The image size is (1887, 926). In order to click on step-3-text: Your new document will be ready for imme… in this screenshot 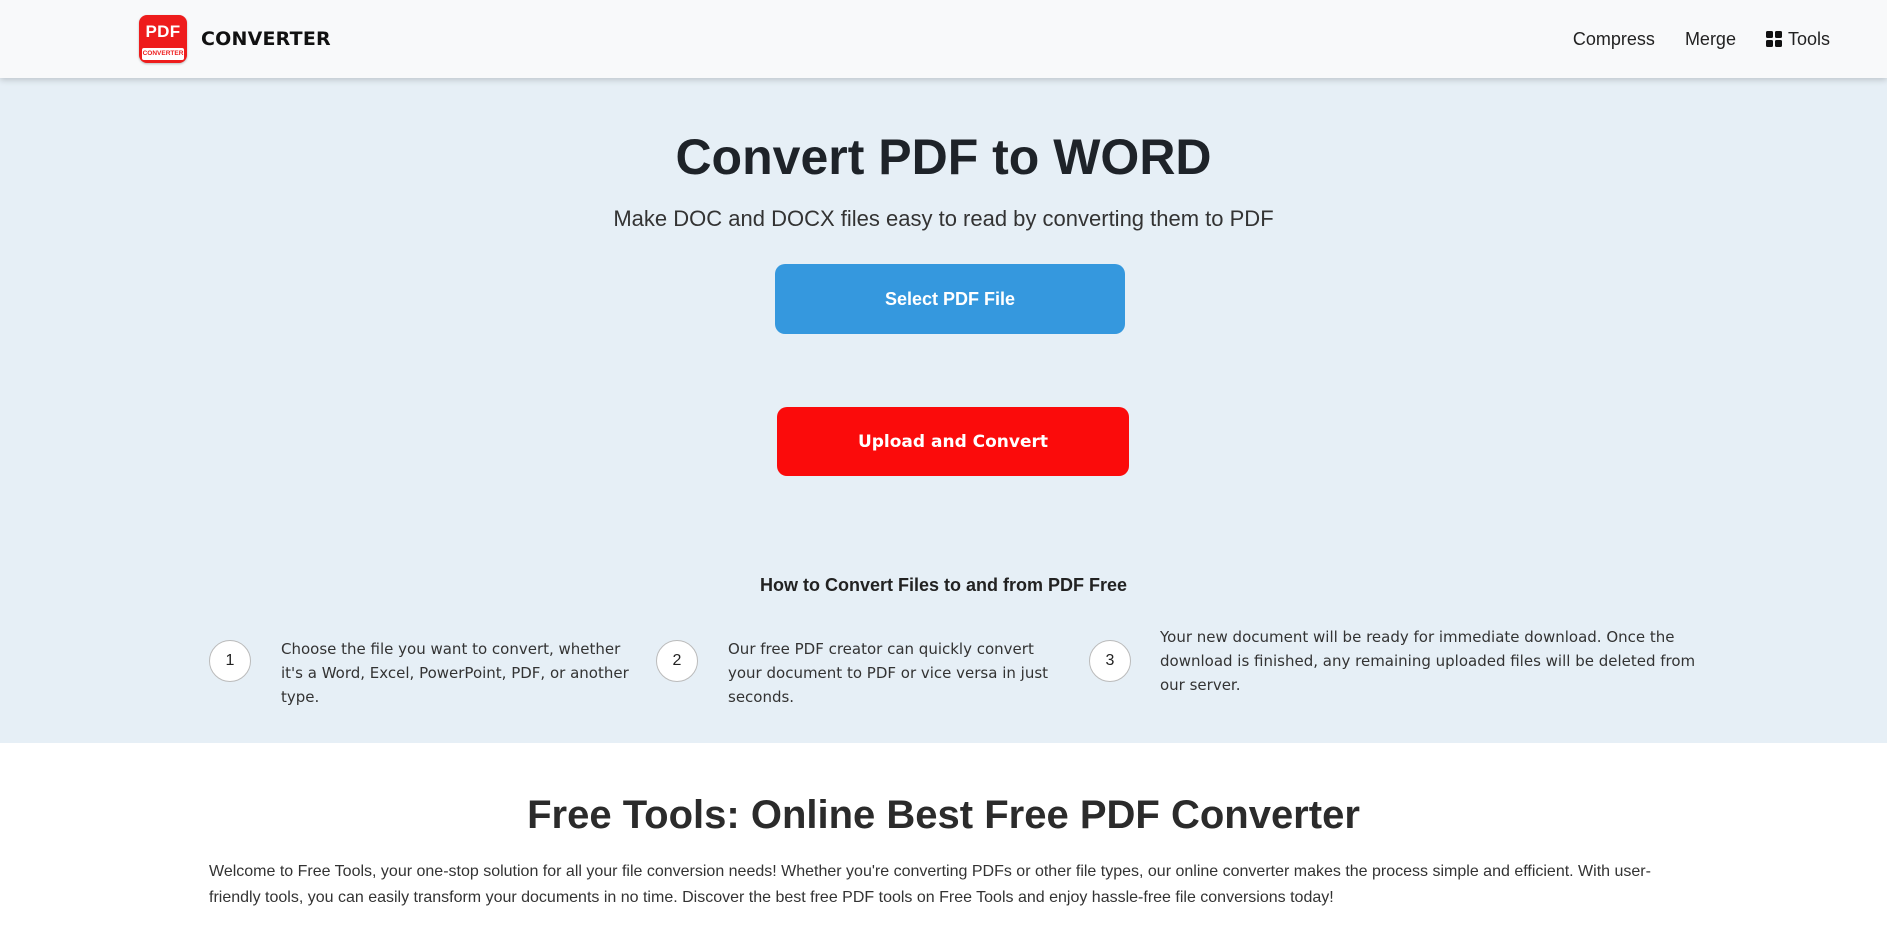, I will do `click(1428, 661)`.